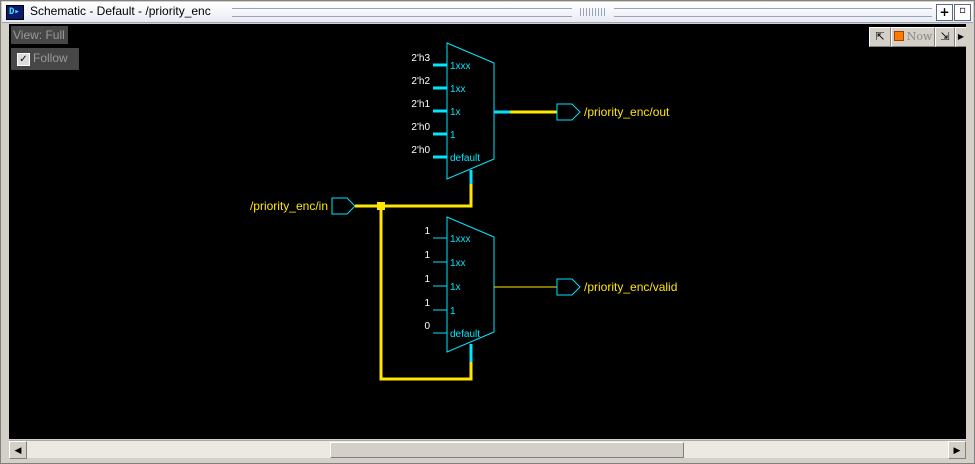 The image size is (975, 464). What do you see at coordinates (420, 104) in the screenshot?
I see `mux-top-const-2: 2'h1` at bounding box center [420, 104].